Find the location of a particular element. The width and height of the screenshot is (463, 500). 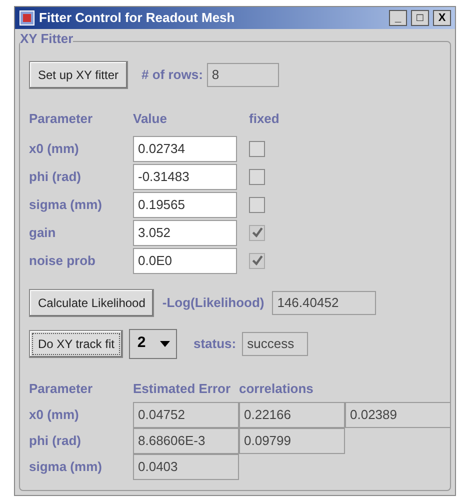

window-title: Fitter Control for Readout Mesh is located at coordinates (137, 18).